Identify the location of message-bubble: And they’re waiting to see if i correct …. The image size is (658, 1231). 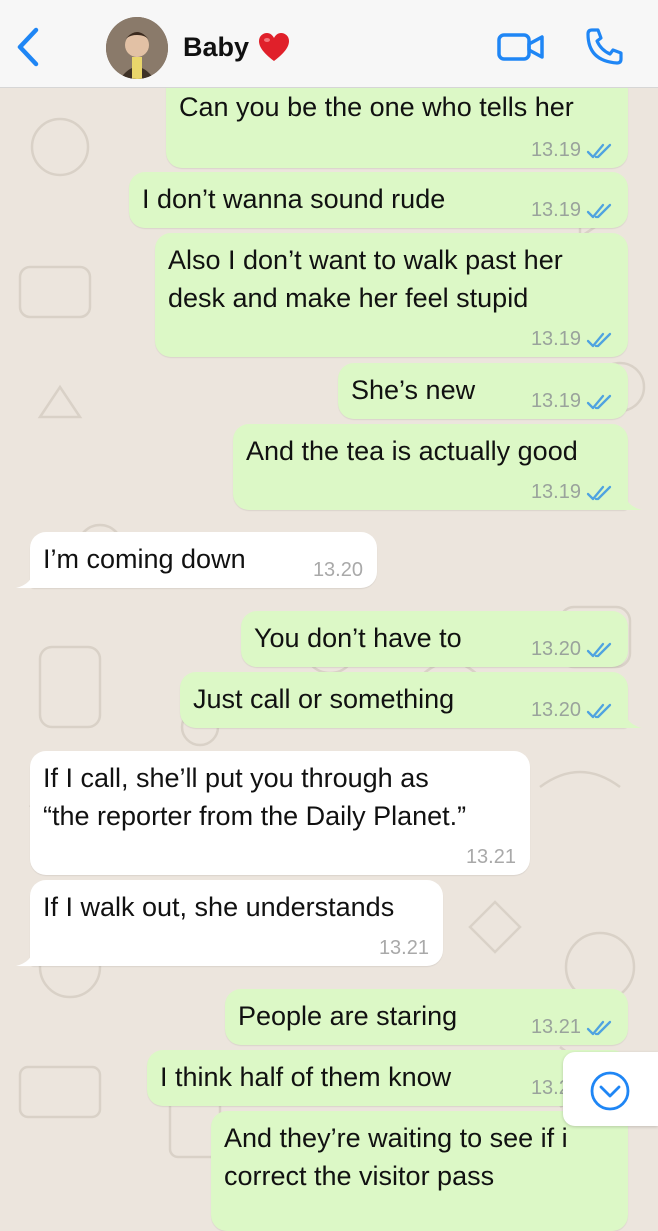
(419, 1171).